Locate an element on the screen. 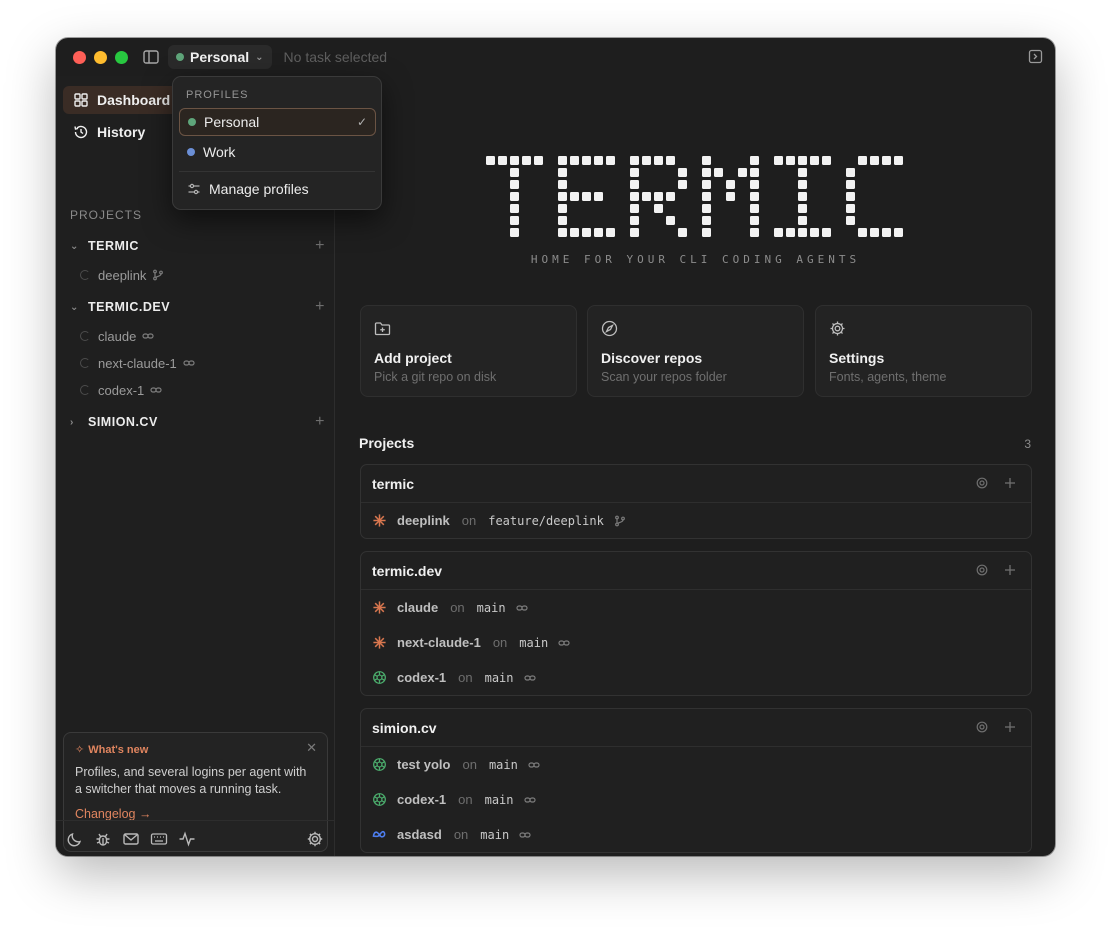 The height and width of the screenshot is (931, 1111). manage-profiles-item: Manage profiles is located at coordinates (277, 189).